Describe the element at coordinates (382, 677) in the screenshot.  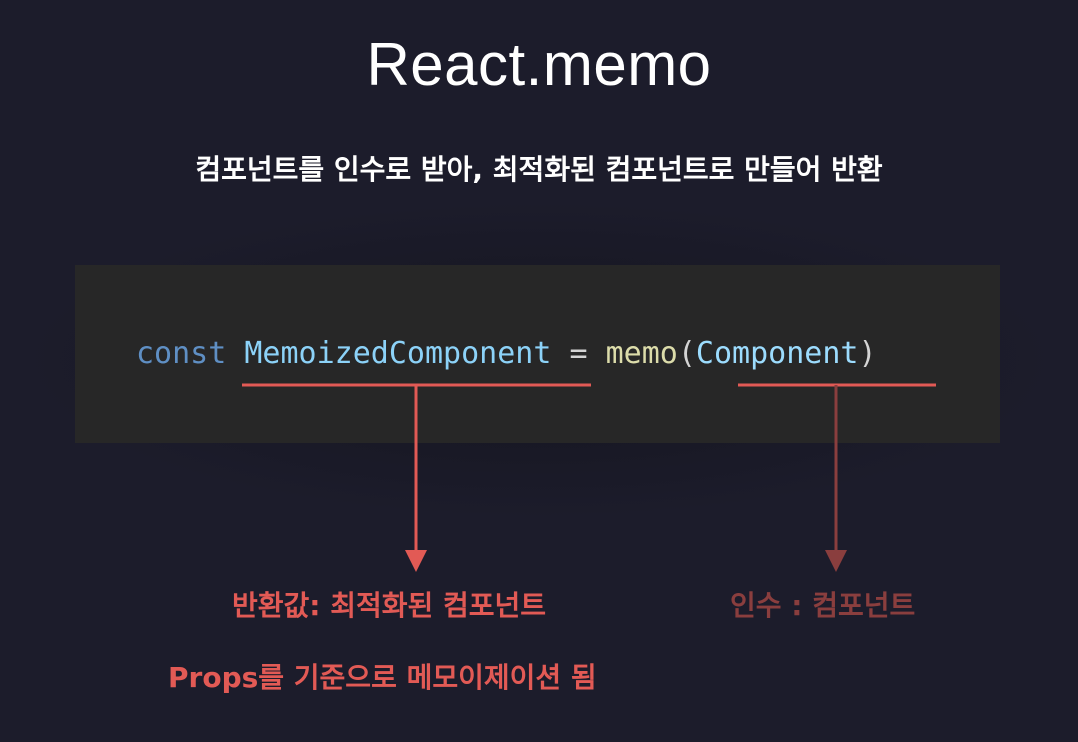
I see `memoization-note: Props를 기준으로 메모이제이션 됨` at that location.